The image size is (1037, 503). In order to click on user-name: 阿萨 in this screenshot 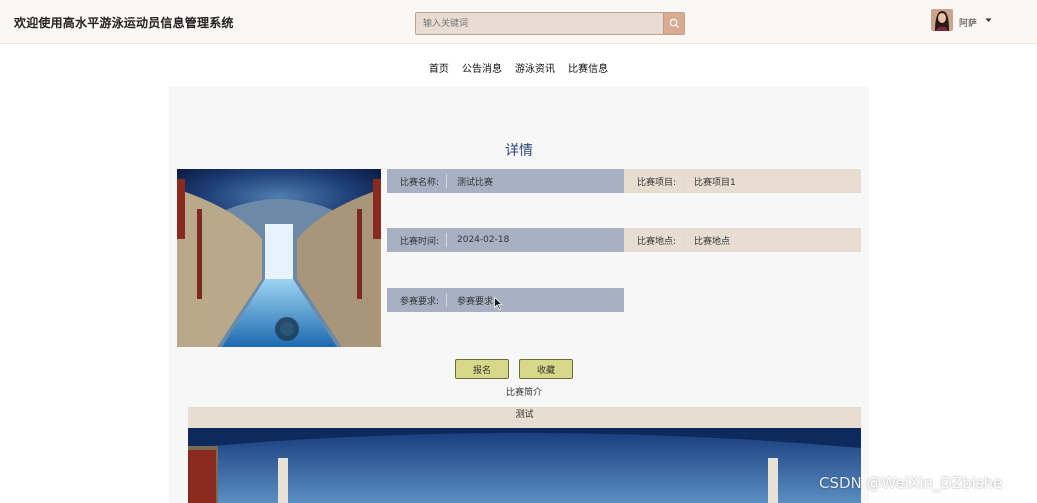, I will do `click(968, 22)`.